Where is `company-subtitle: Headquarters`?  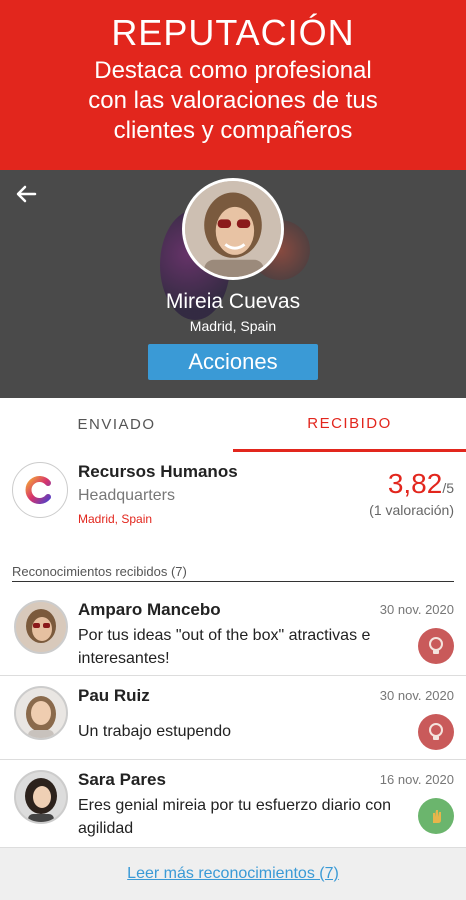 company-subtitle: Headquarters is located at coordinates (126, 495).